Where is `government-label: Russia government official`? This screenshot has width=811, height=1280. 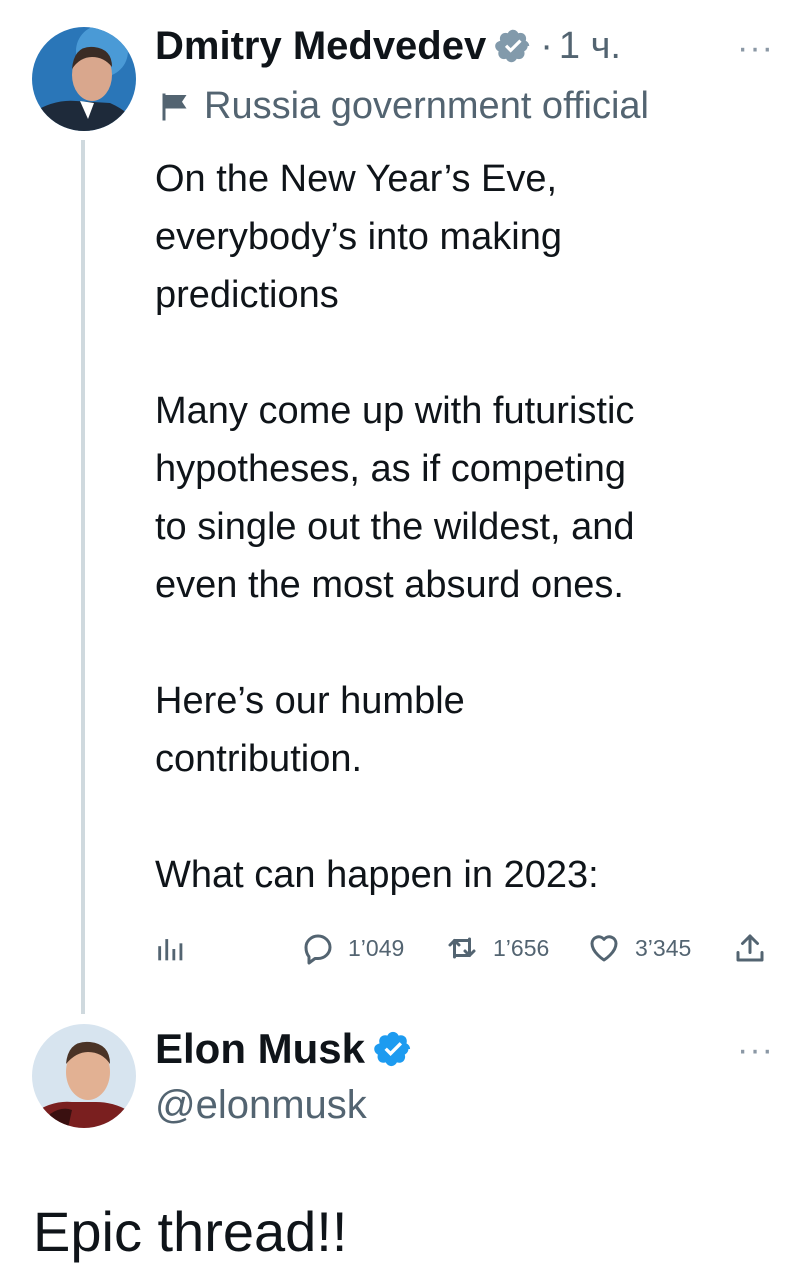 government-label: Russia government official is located at coordinates (403, 106).